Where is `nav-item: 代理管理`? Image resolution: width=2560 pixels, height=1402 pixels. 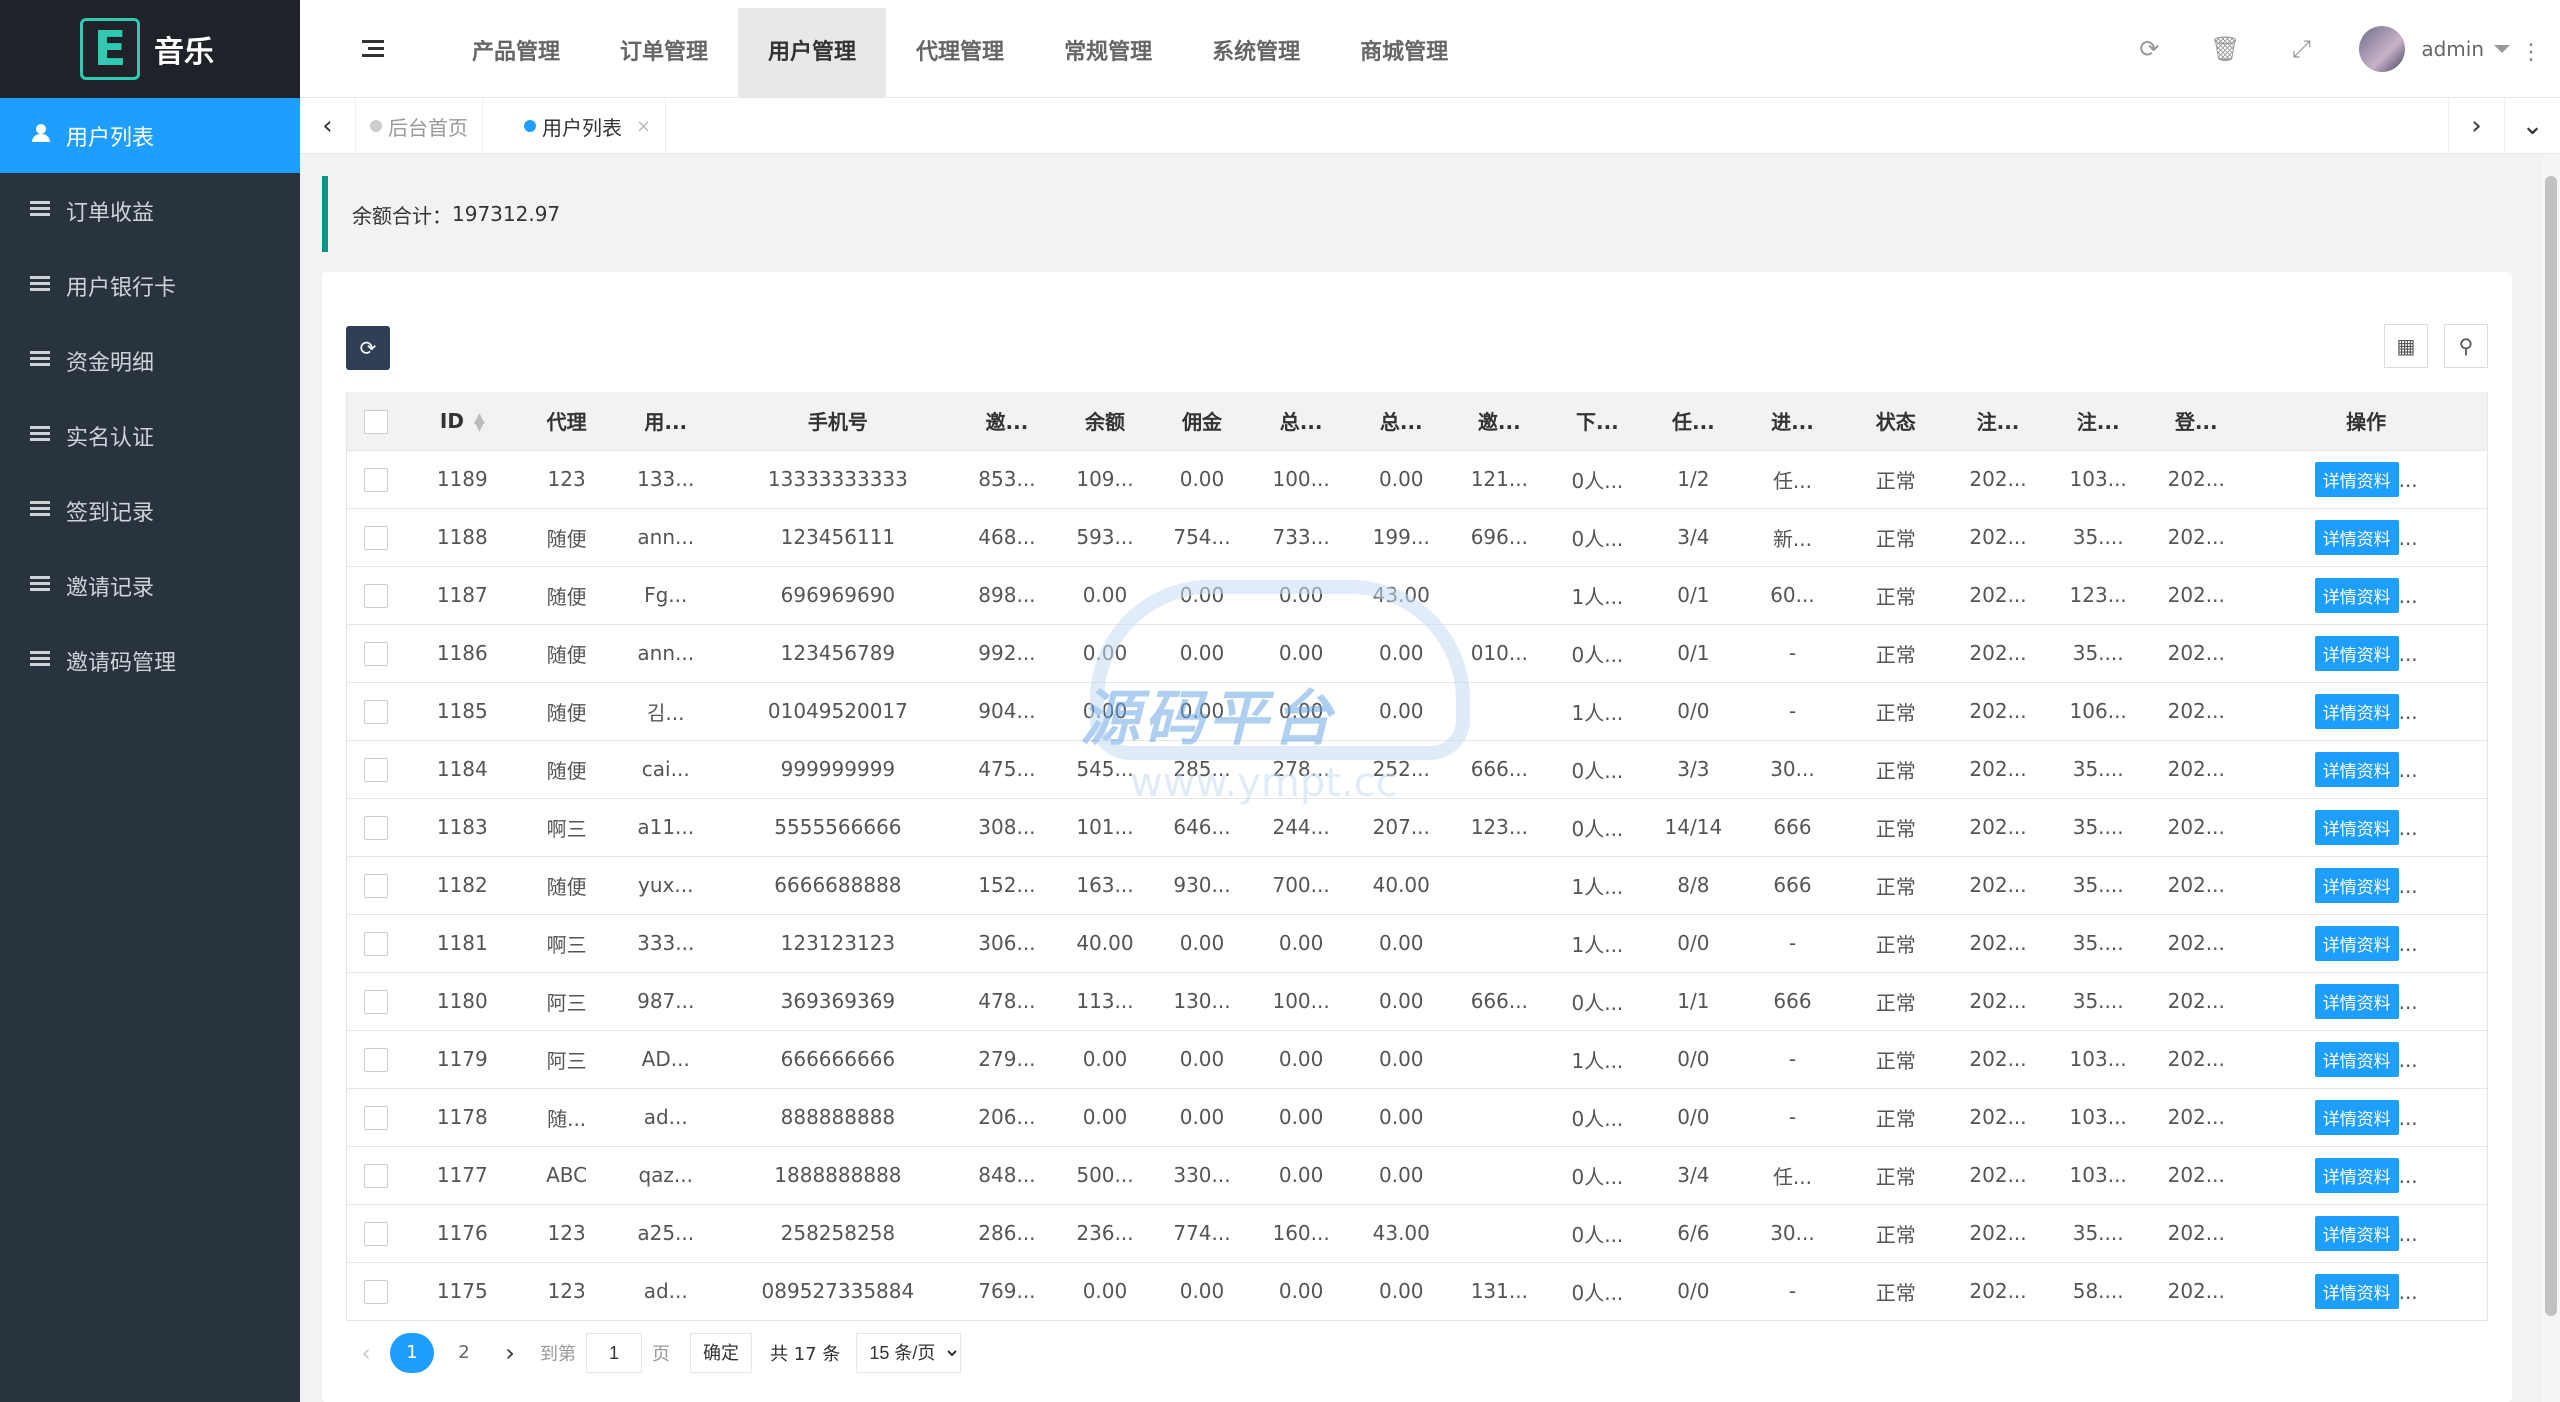
nav-item: 代理管理 is located at coordinates (960, 53).